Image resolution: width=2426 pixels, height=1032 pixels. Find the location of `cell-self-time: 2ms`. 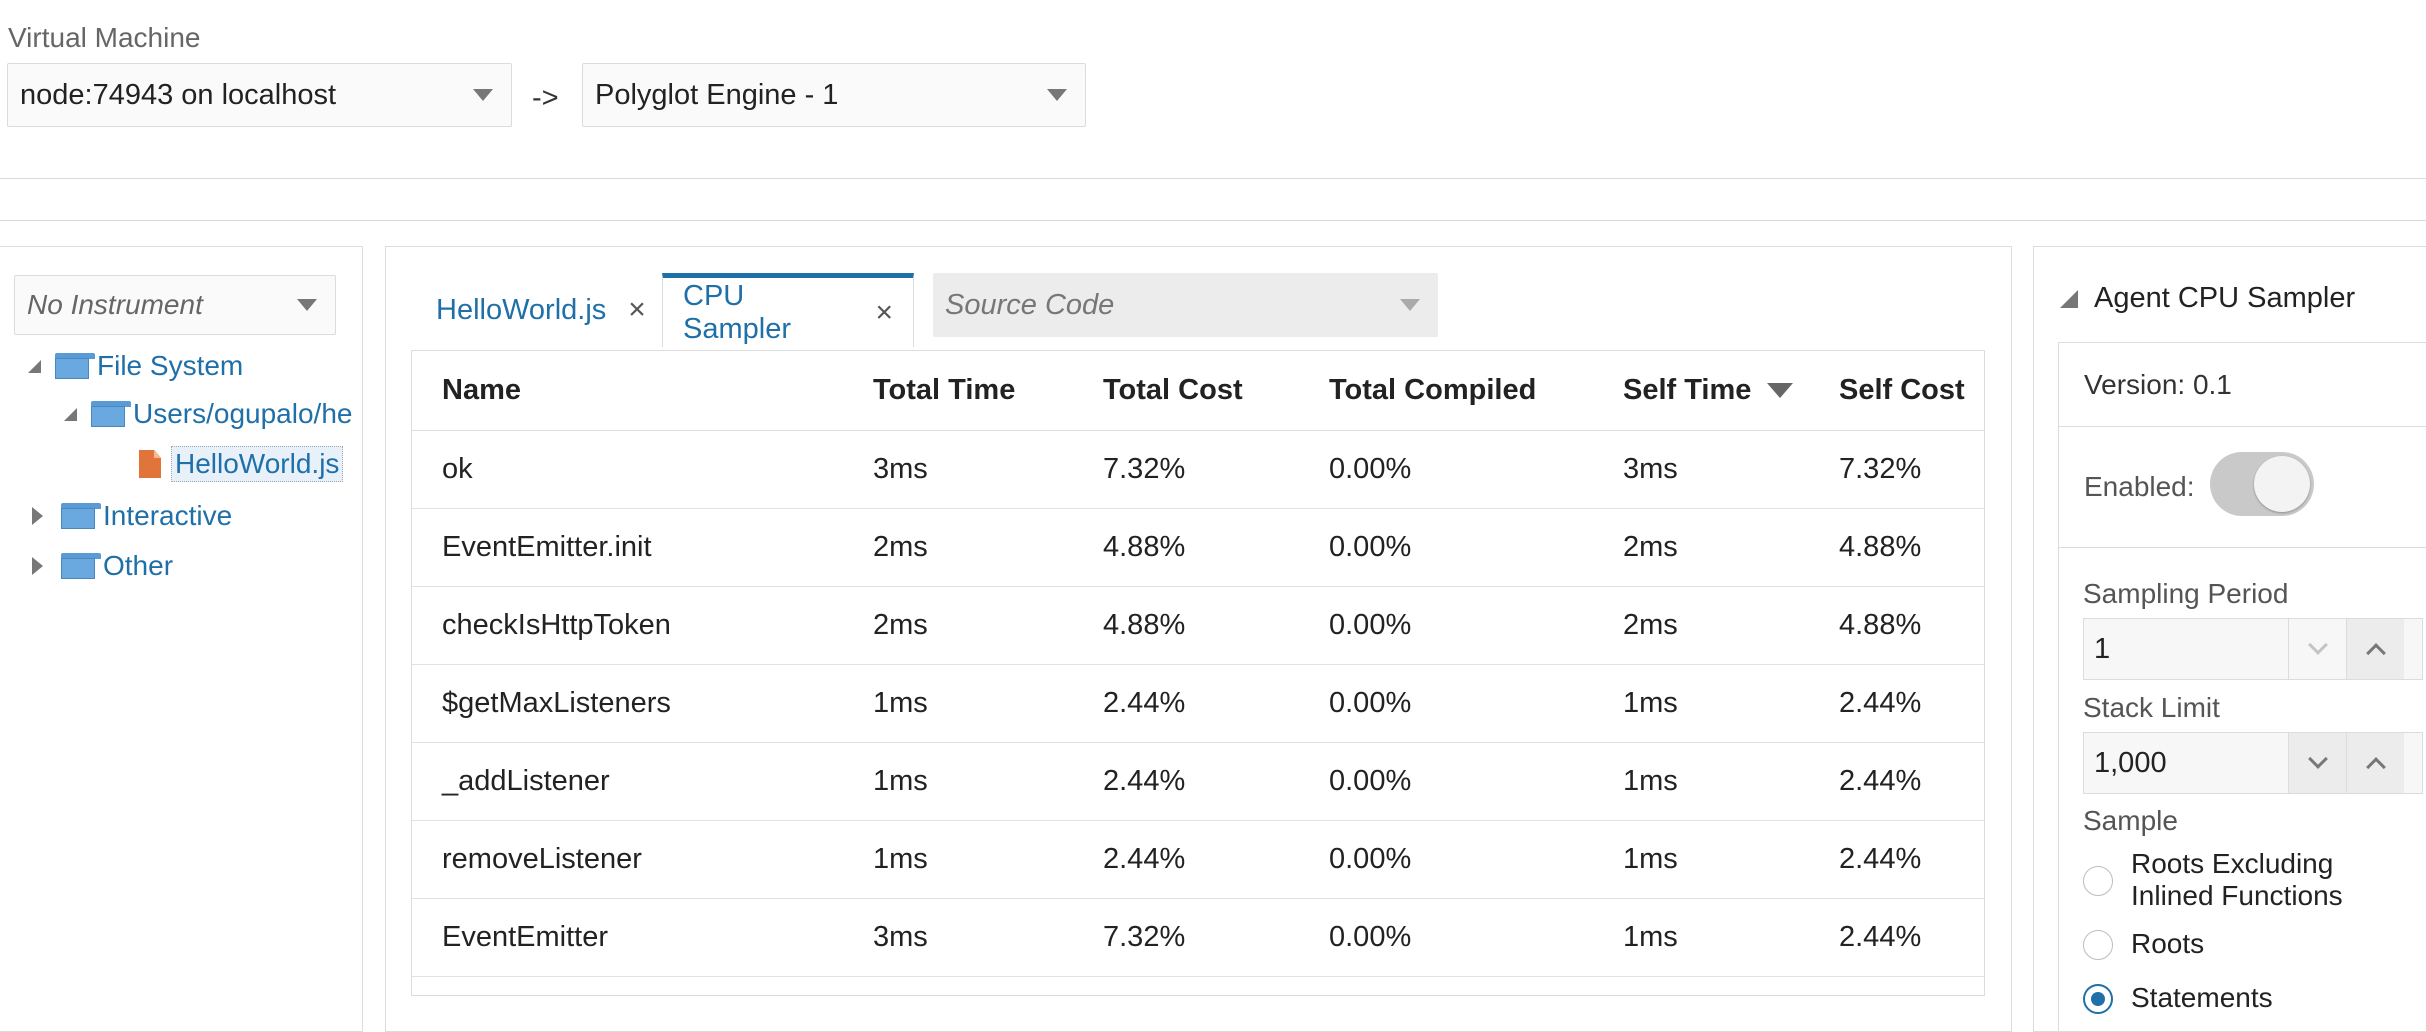

cell-self-time: 2ms is located at coordinates (1650, 547).